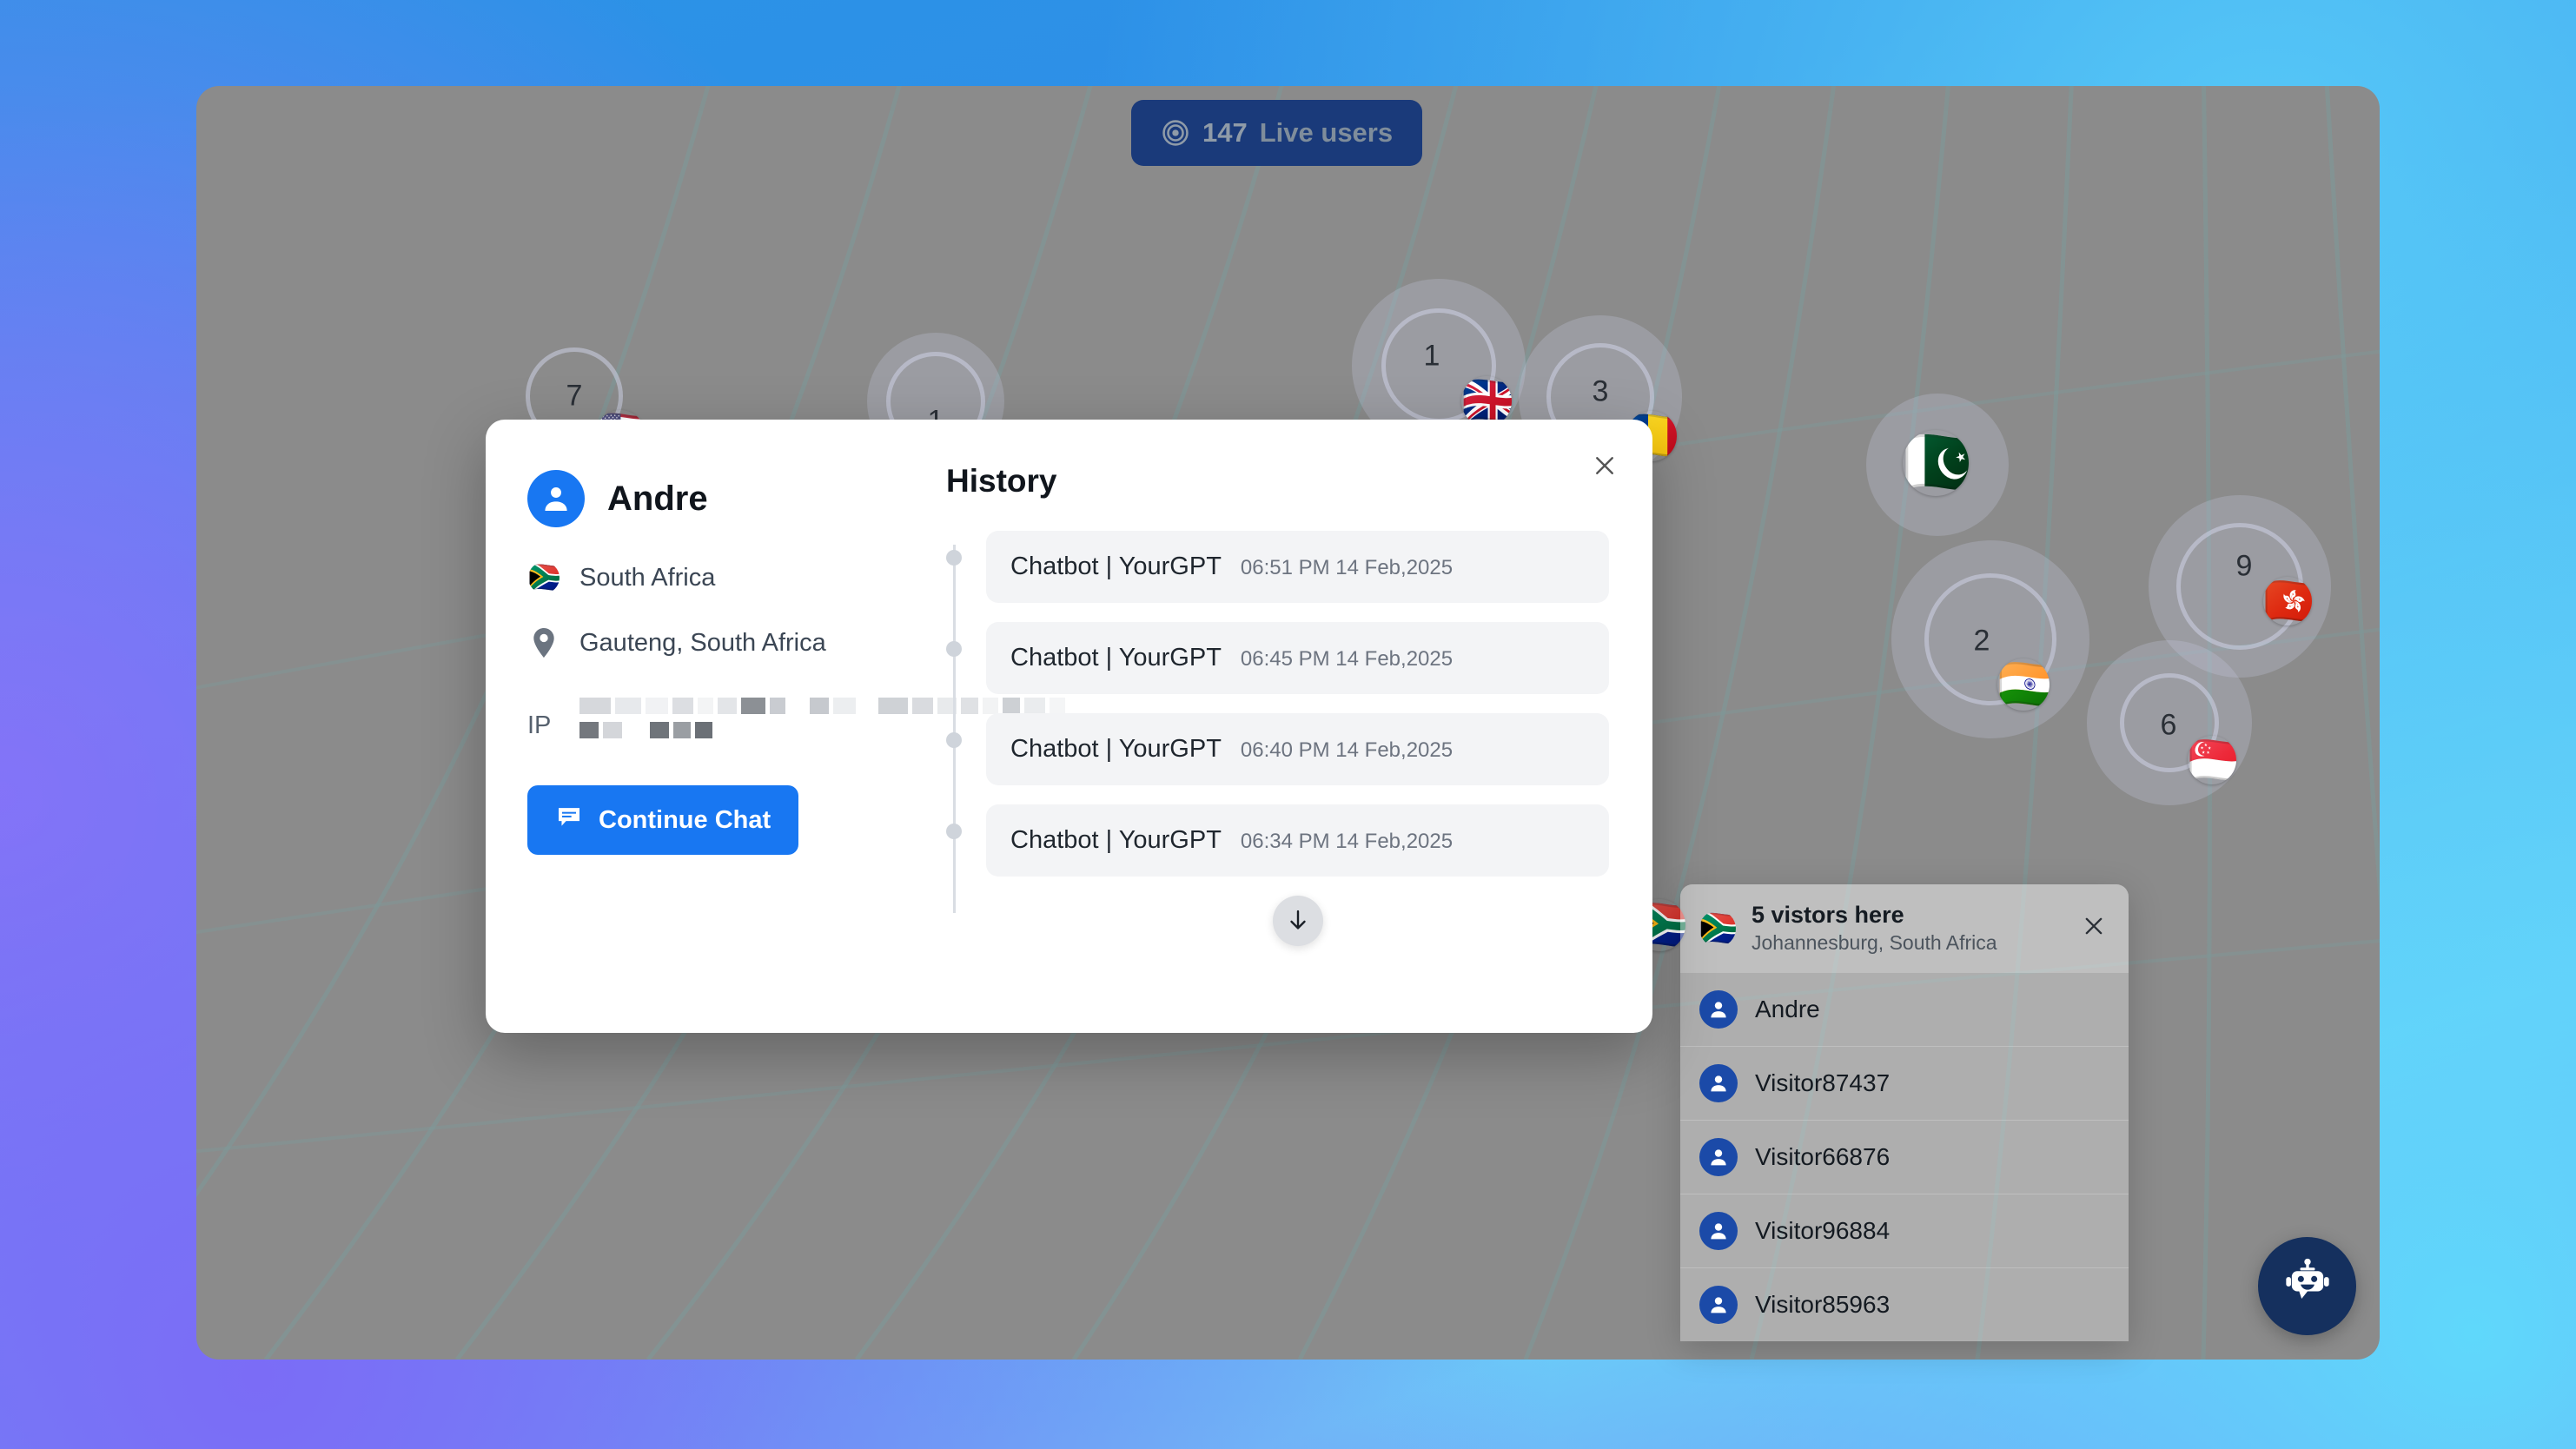 The width and height of the screenshot is (2576, 1449). What do you see at coordinates (954, 729) in the screenshot?
I see `timeline-rail` at bounding box center [954, 729].